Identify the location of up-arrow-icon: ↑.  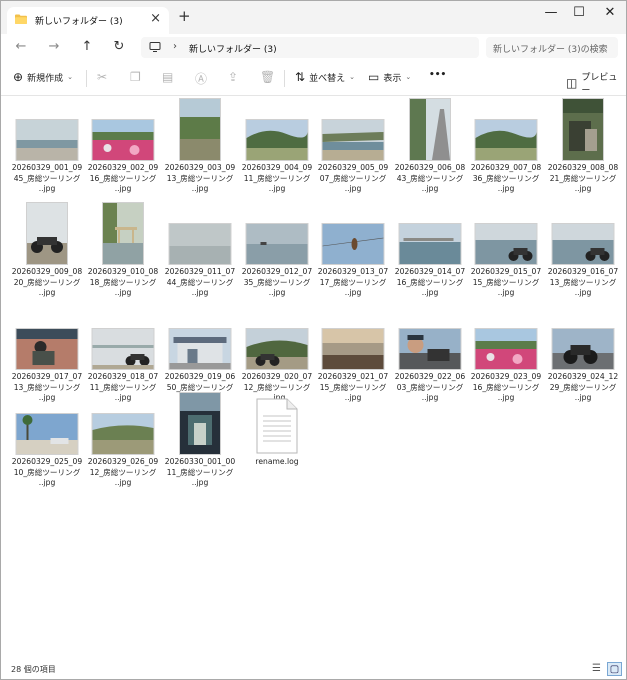
(87, 46).